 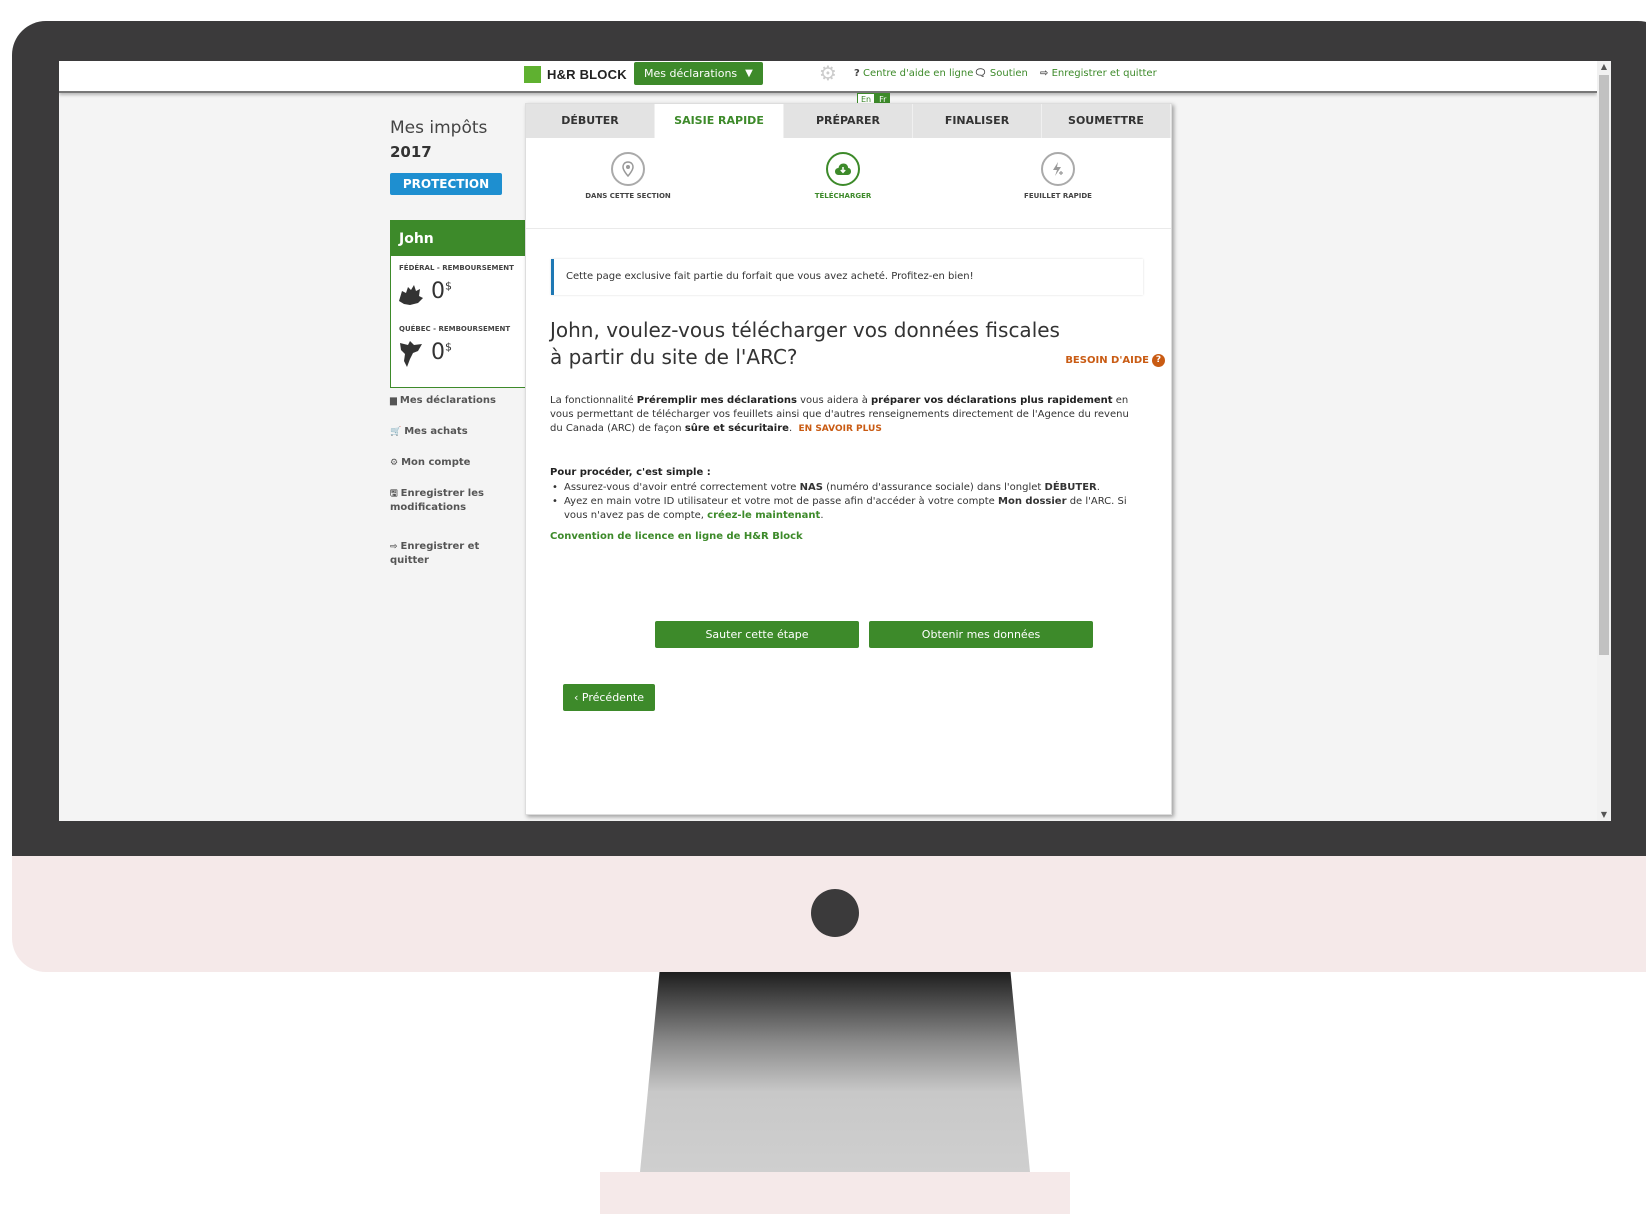 I want to click on folder-icon: ▆, so click(x=393, y=401).